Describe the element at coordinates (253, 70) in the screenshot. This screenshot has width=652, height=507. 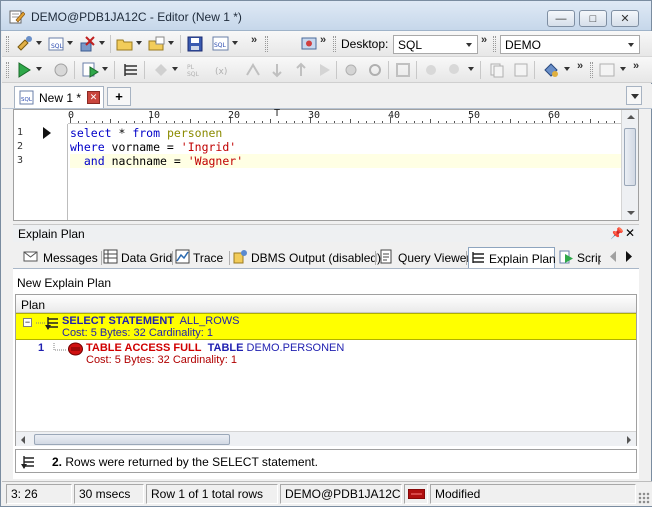
I see `step-over-icon` at that location.